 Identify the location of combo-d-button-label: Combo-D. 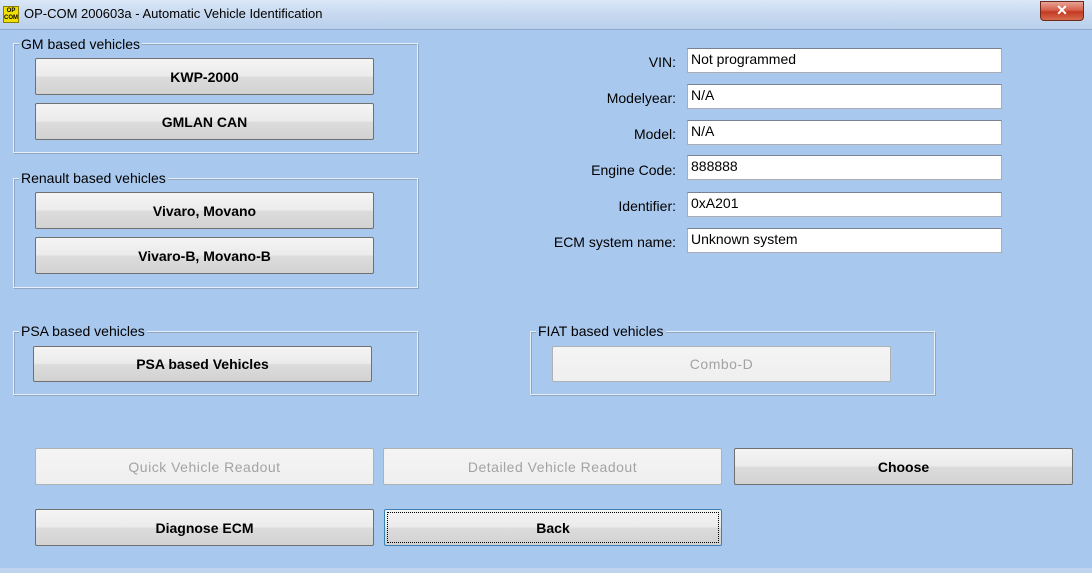
(721, 364).